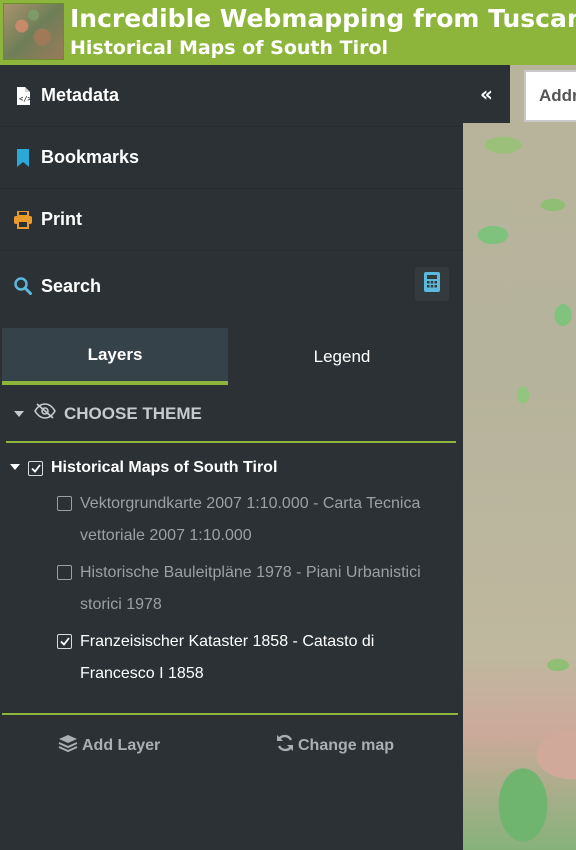 This screenshot has height=850, width=576. I want to click on address-search-input: Addr, so click(550, 96).